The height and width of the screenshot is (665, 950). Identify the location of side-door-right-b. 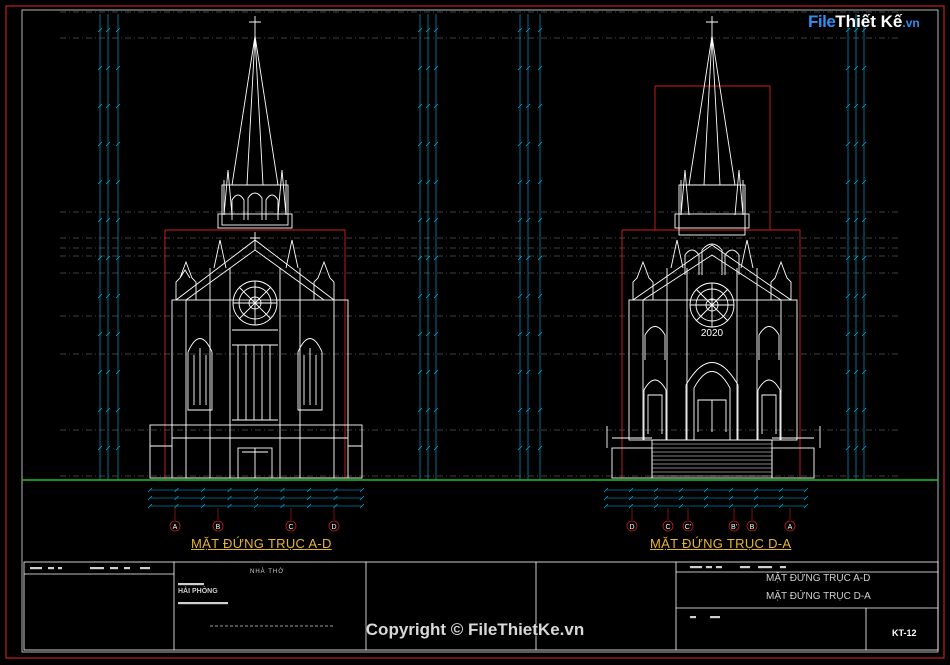
(769, 409).